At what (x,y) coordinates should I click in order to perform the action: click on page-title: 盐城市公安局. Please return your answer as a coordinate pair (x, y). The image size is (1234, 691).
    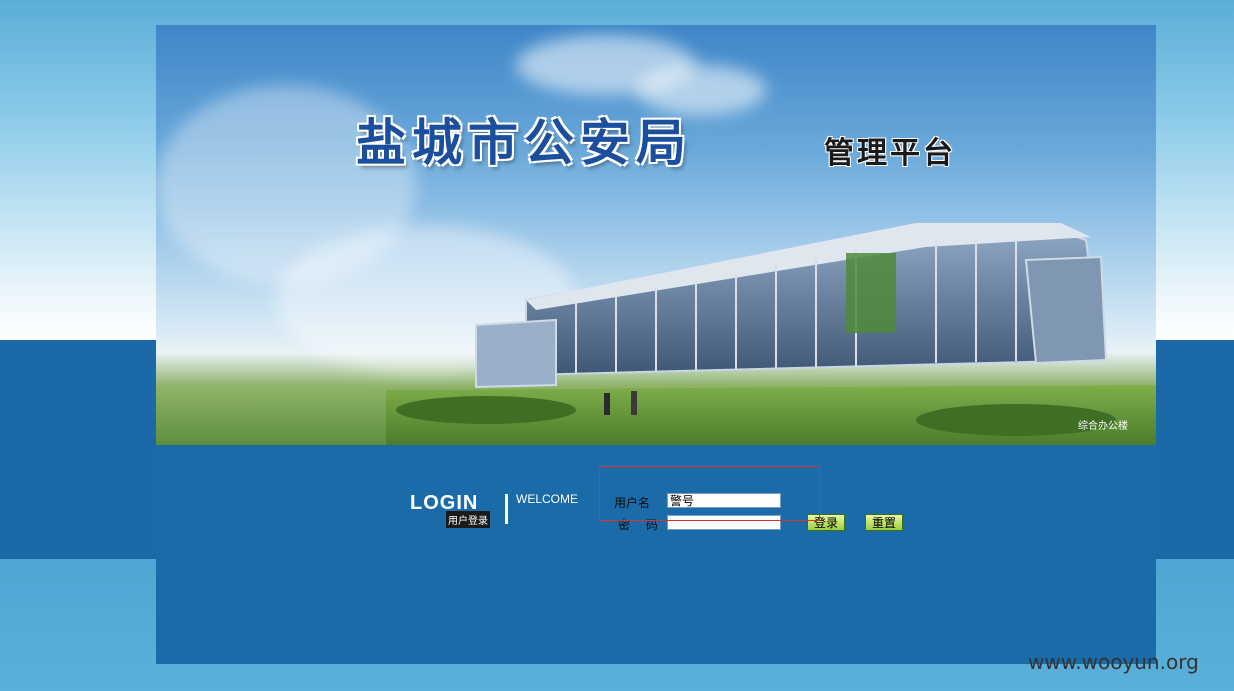
    Looking at the image, I should click on (524, 142).